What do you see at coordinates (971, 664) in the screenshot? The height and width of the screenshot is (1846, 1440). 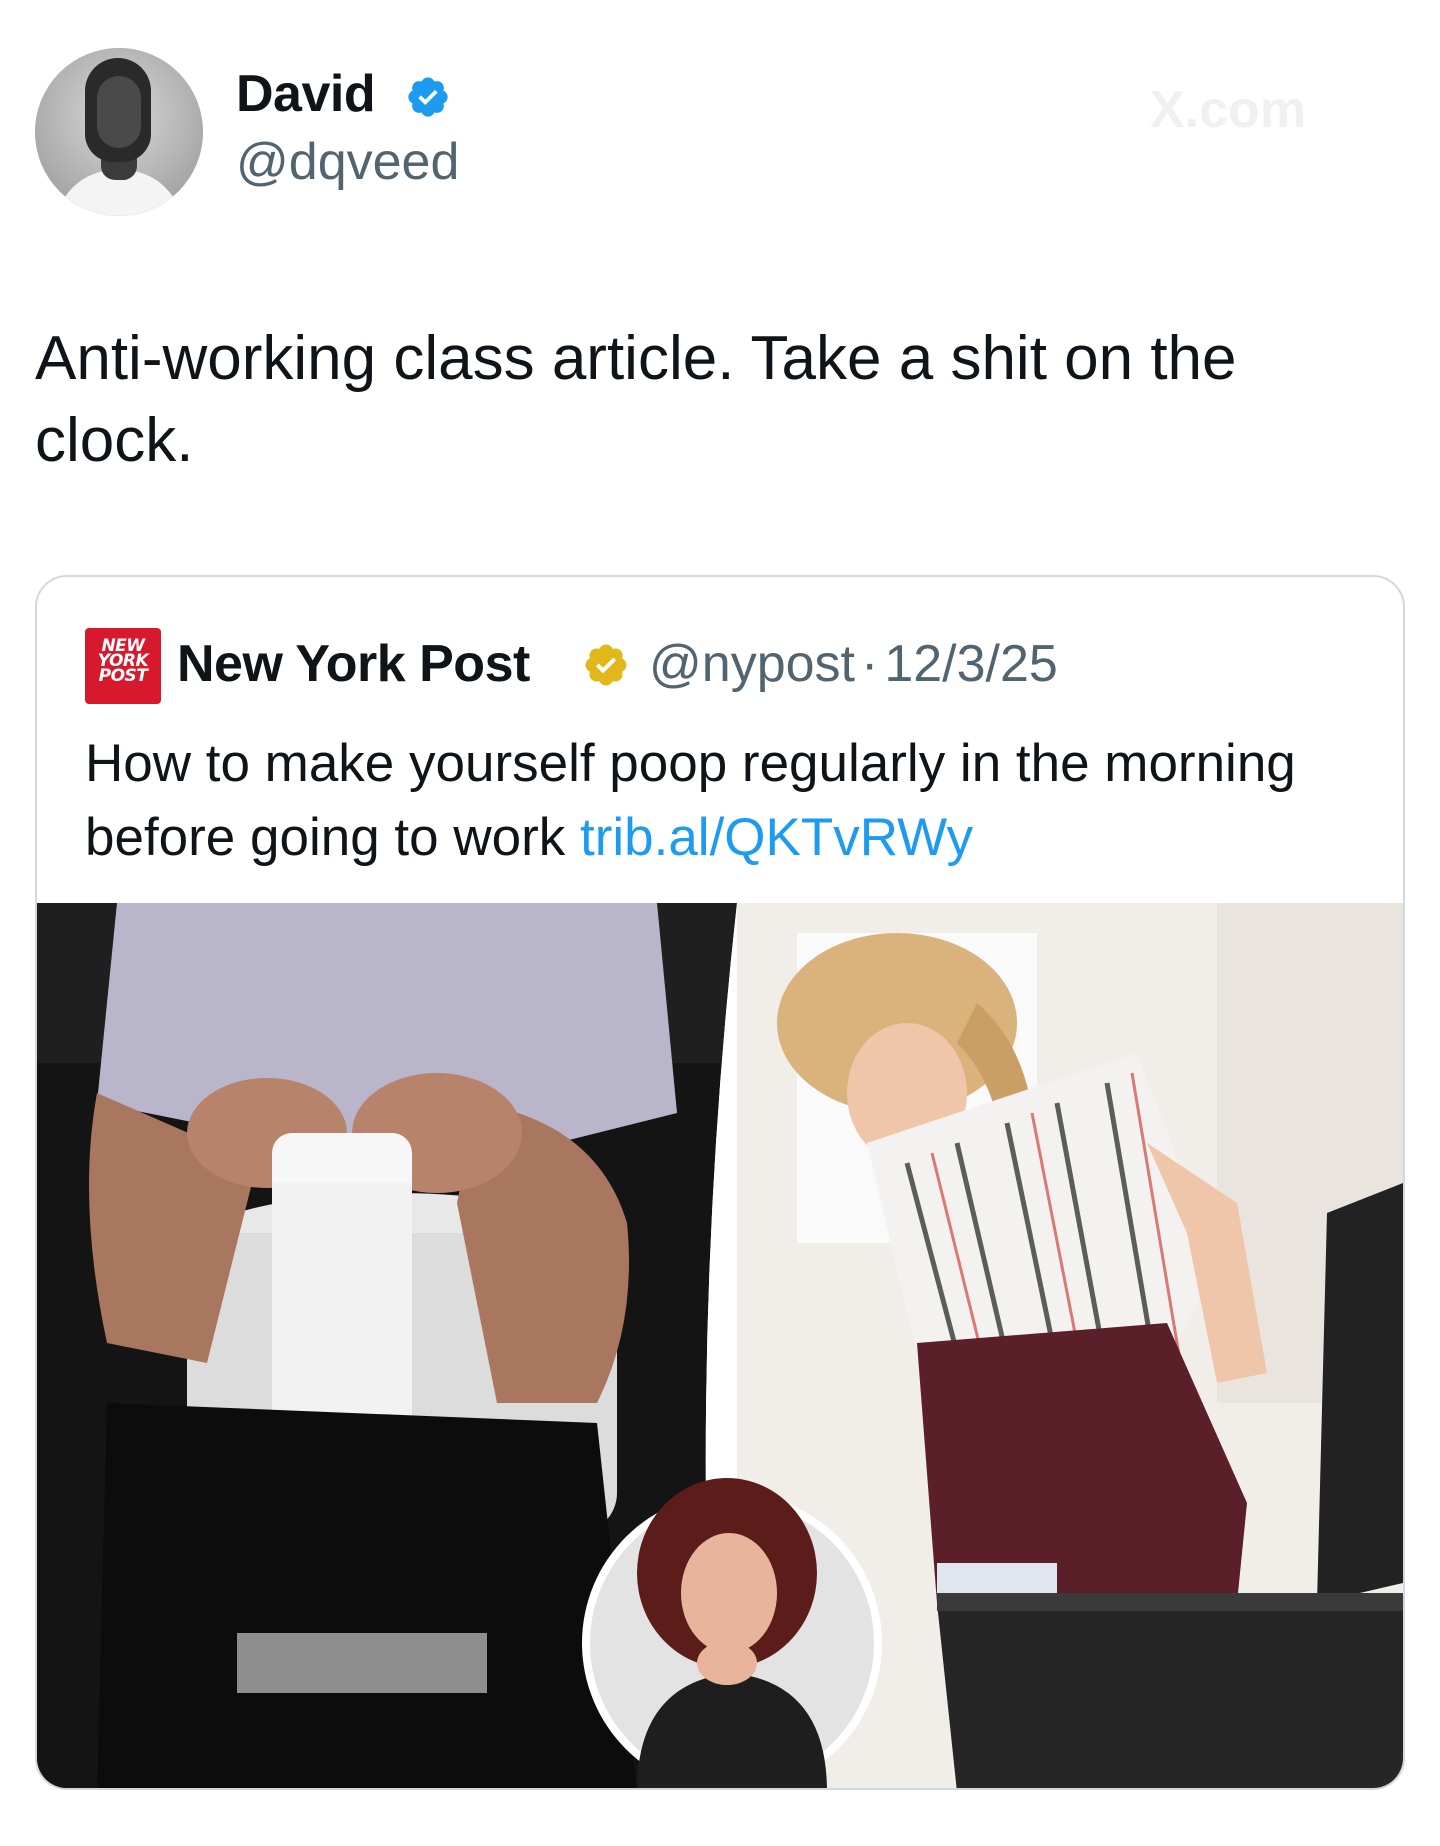 I see `quoted-date: 12/3/25` at bounding box center [971, 664].